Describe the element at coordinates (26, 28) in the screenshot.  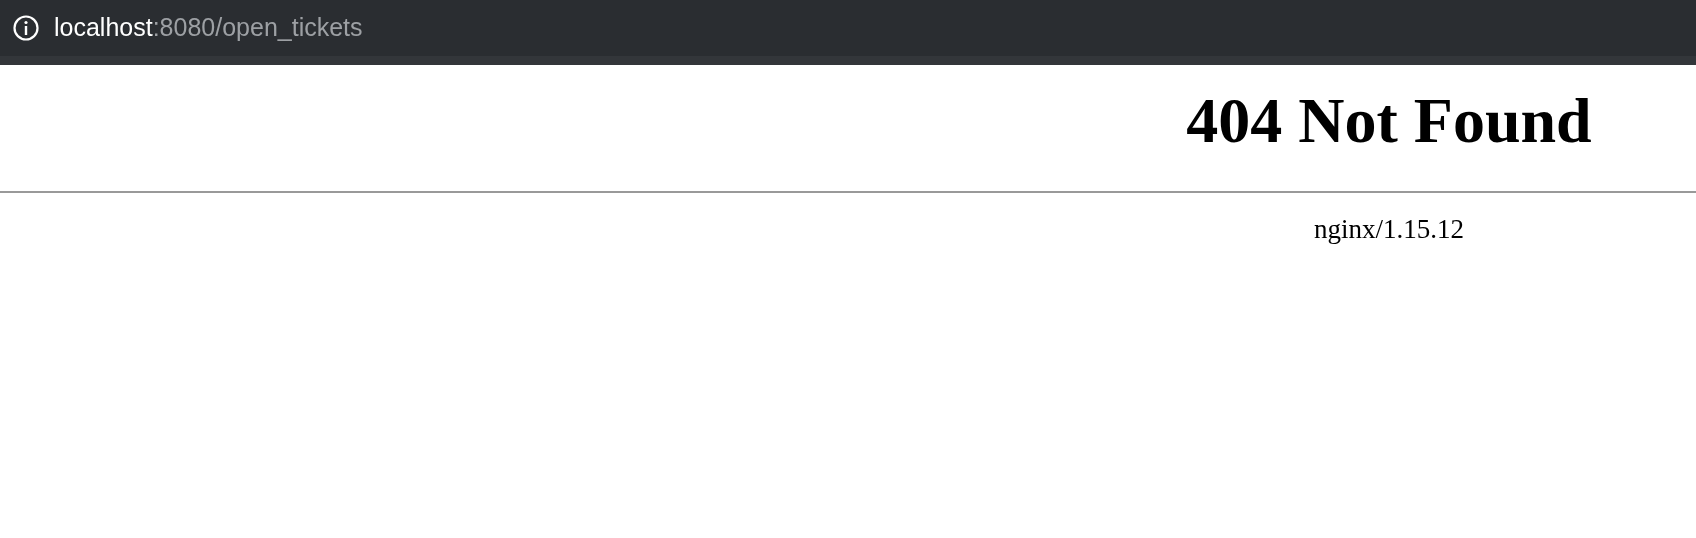
I see `info-icon` at that location.